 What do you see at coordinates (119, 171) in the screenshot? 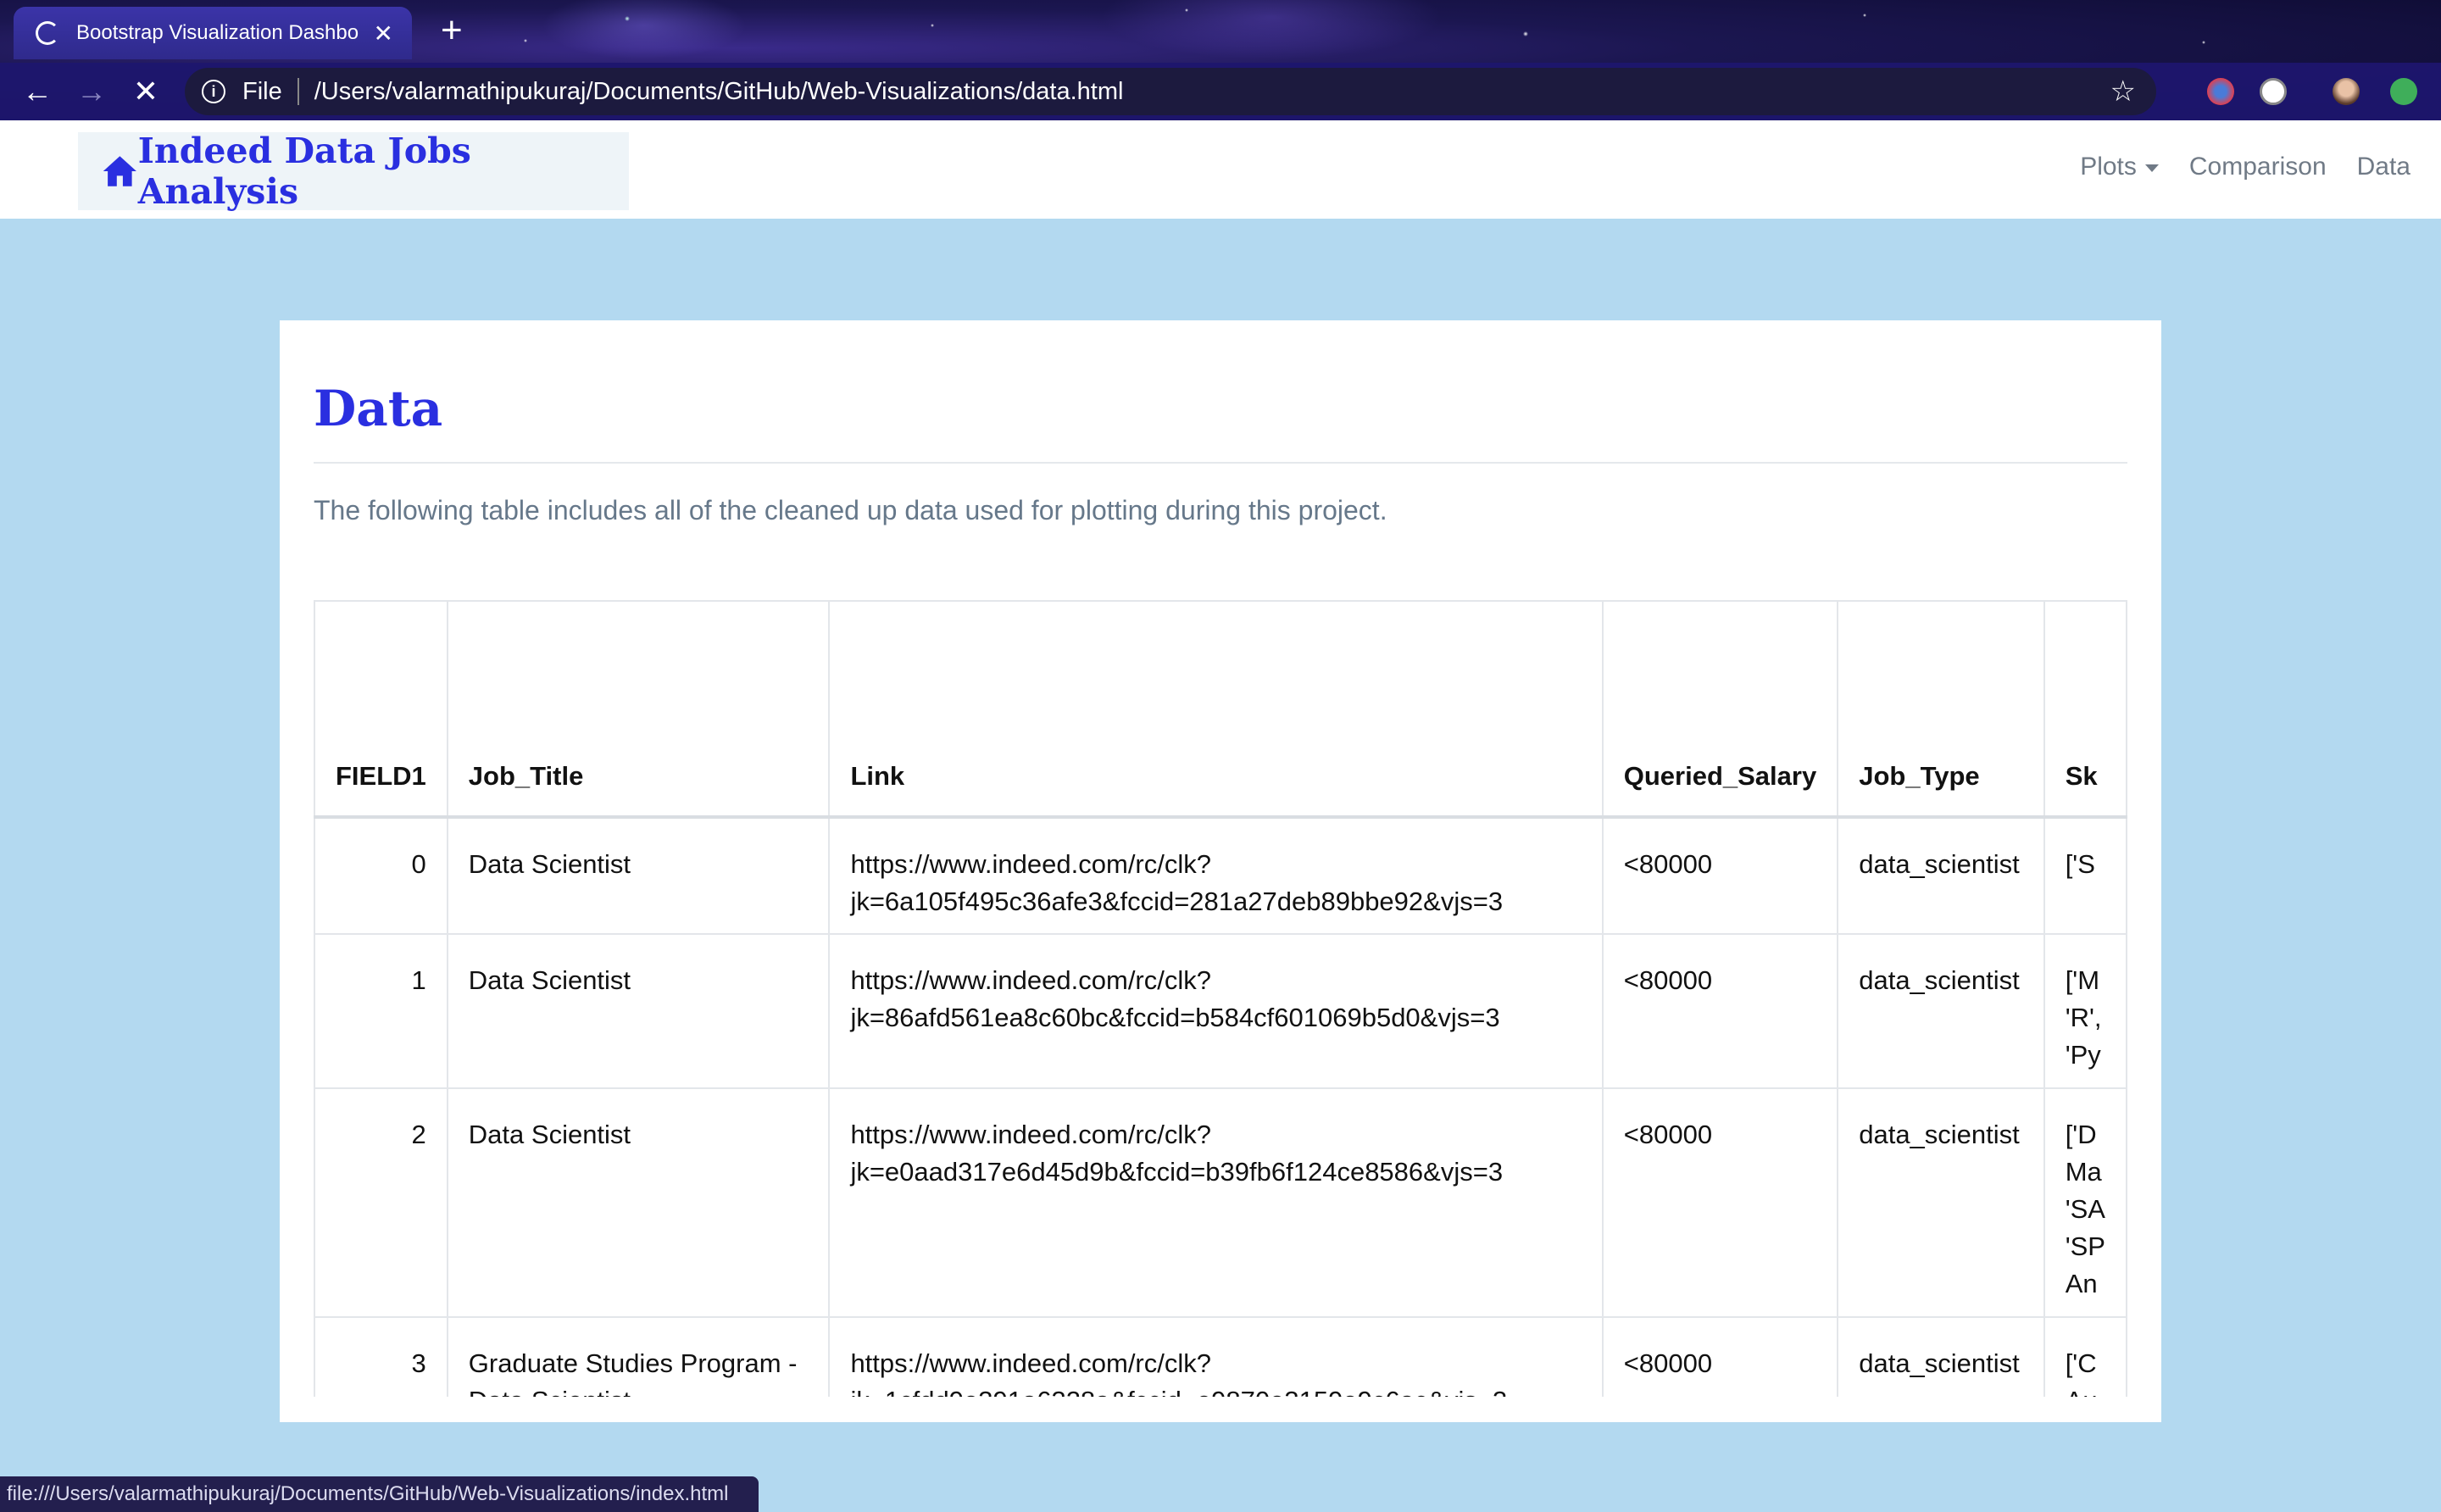
I see `home-icon` at bounding box center [119, 171].